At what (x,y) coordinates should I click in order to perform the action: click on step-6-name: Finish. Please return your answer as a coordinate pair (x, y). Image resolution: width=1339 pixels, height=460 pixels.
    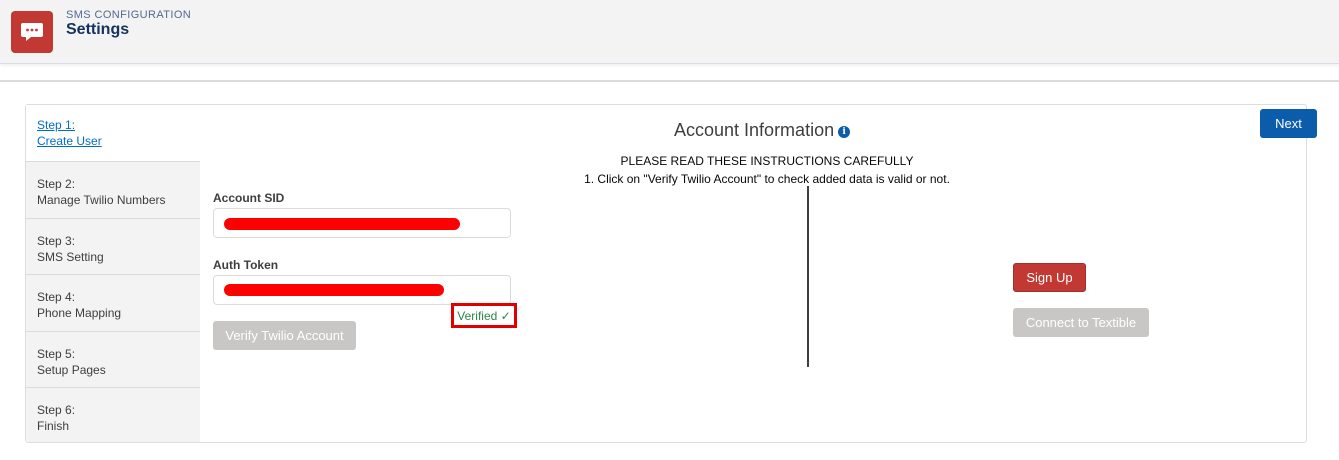
    Looking at the image, I should click on (53, 426).